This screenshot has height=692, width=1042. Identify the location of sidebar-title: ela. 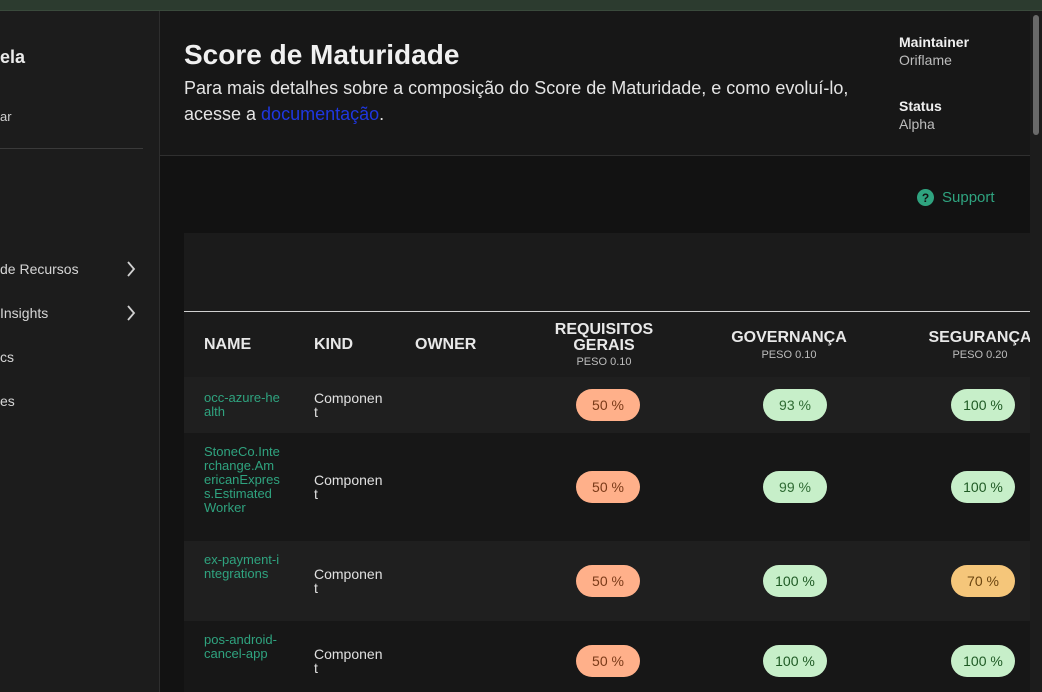
(13, 57).